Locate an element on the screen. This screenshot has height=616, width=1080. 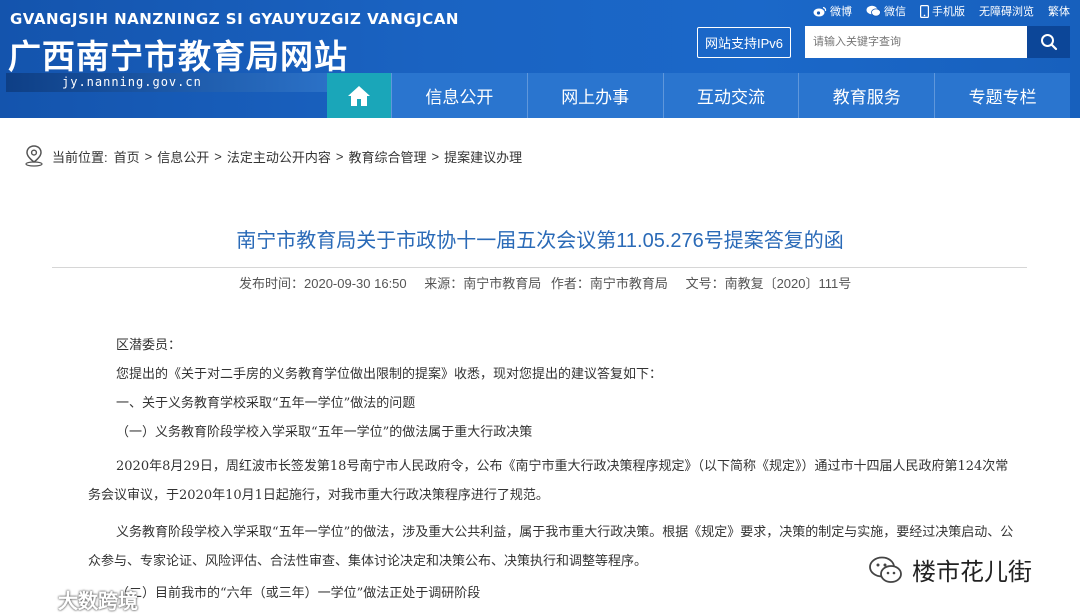
breadcrumb-home: 首页 is located at coordinates (127, 156).